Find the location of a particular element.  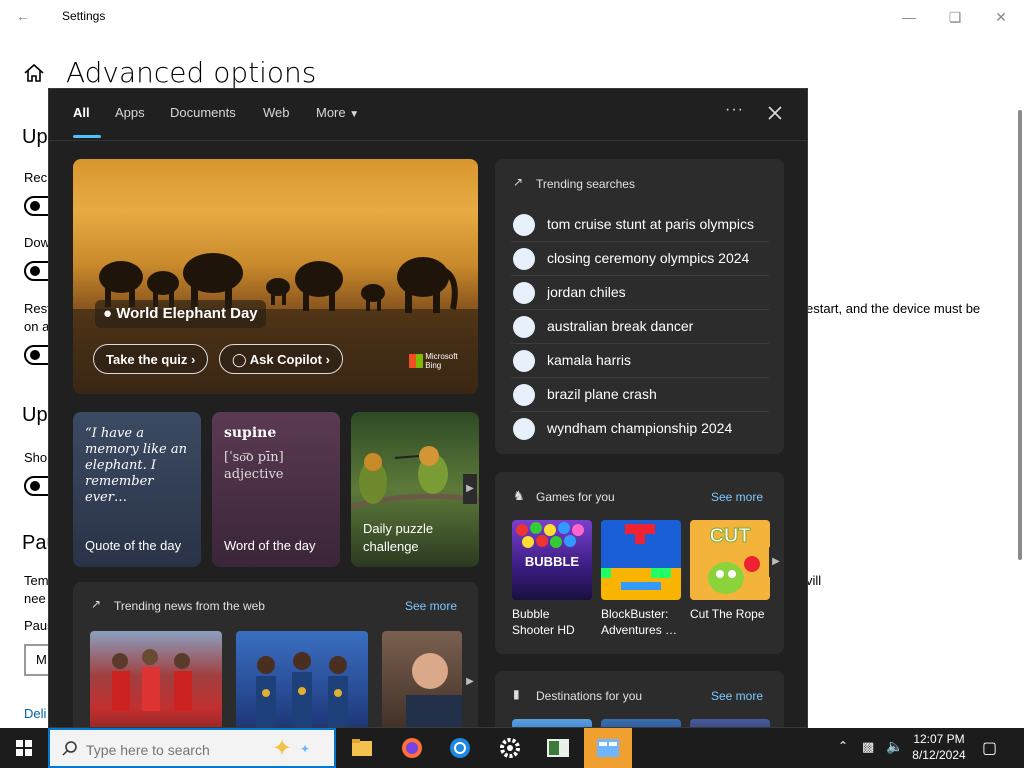

blockbuster-thumbnail is located at coordinates (641, 560).